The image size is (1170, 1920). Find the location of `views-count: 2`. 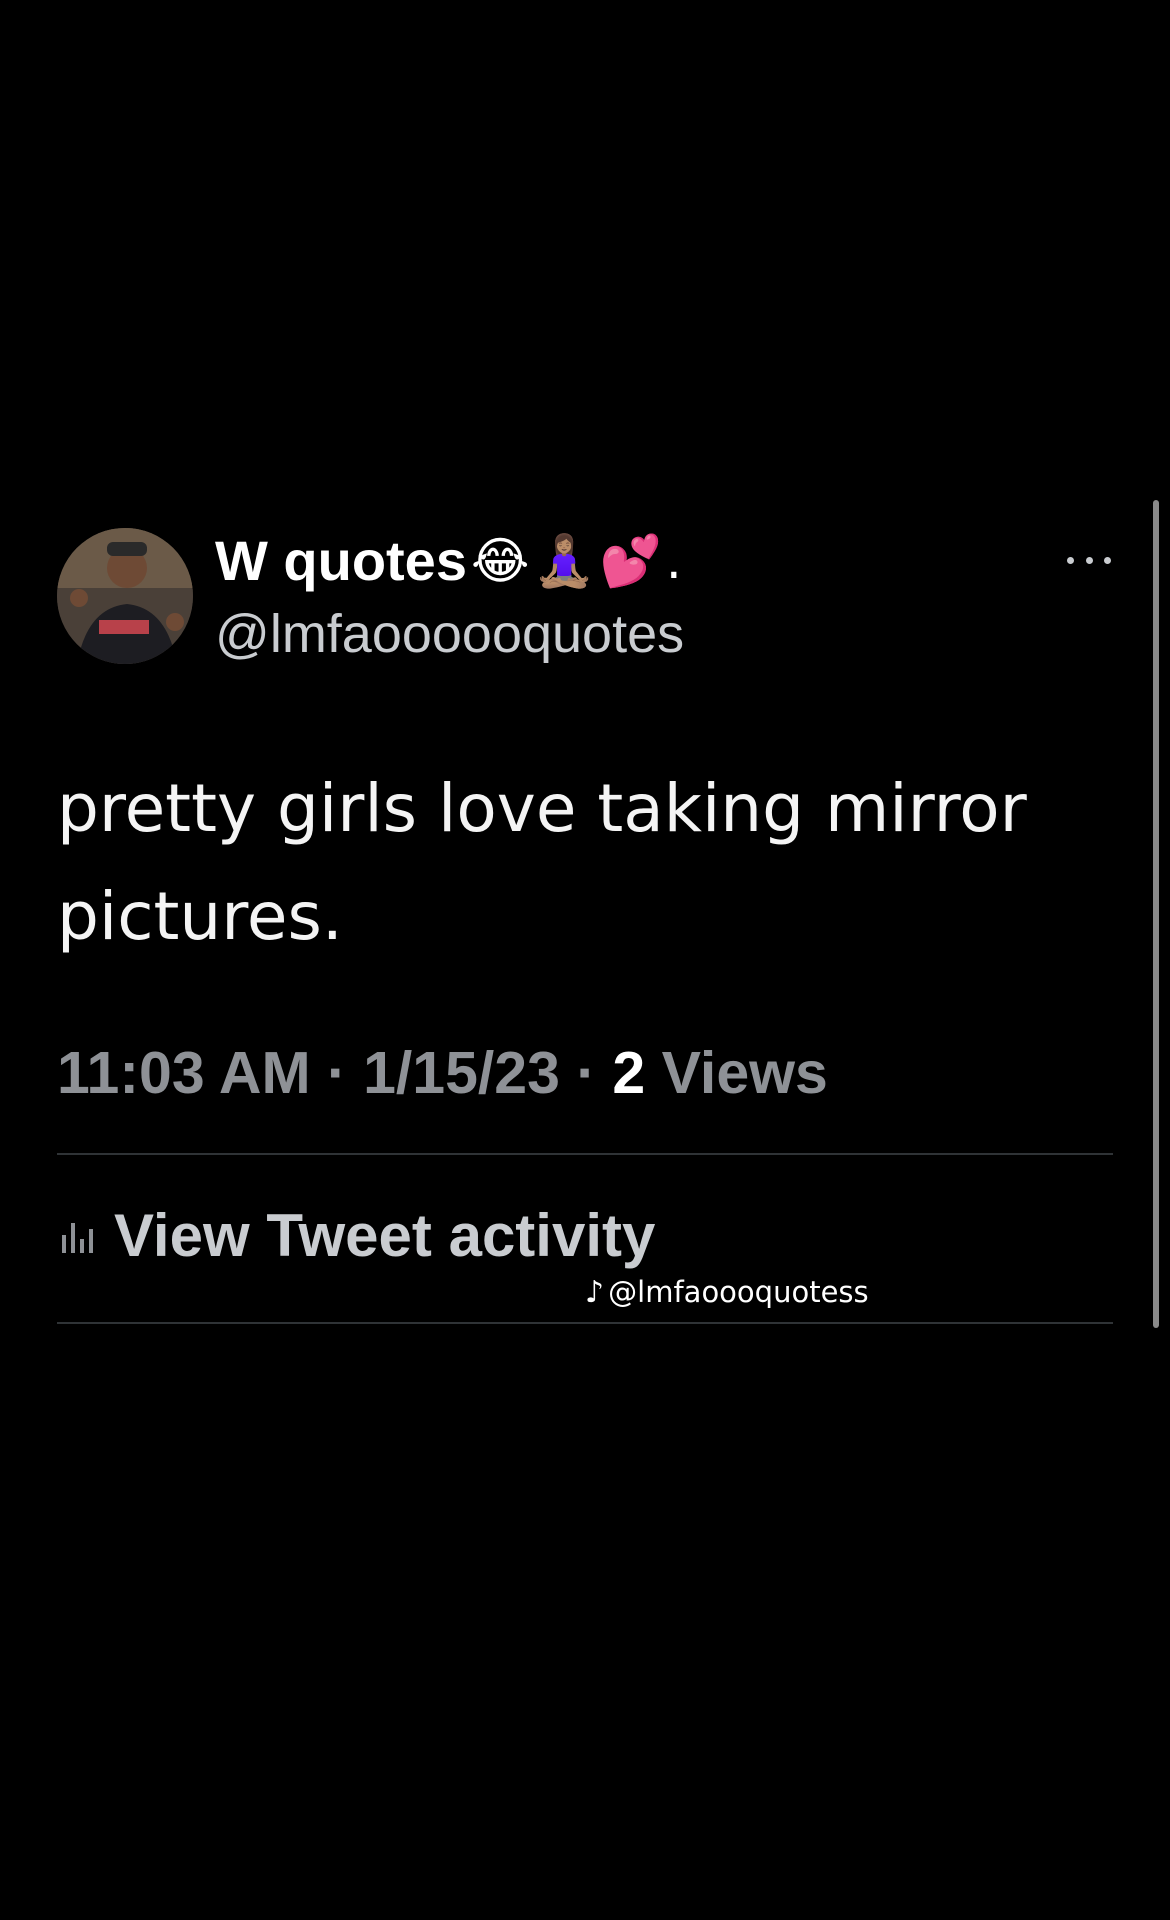

views-count: 2 is located at coordinates (628, 1073).